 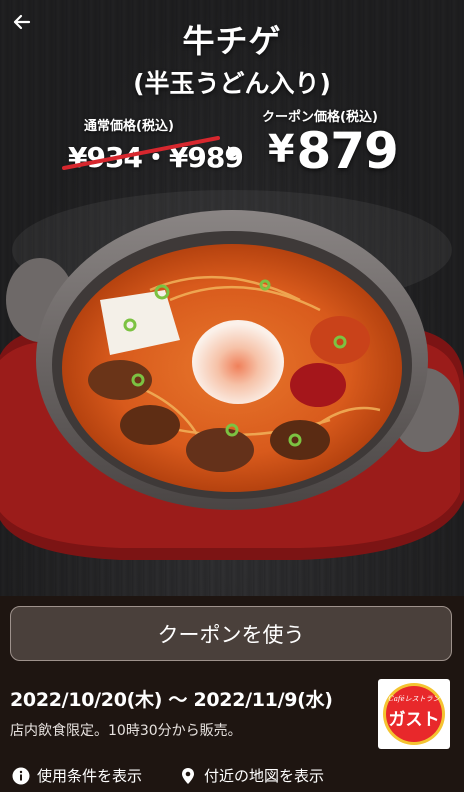 I want to click on usage-note: 店内飲食限定。10時30分から販売。, so click(x=126, y=731).